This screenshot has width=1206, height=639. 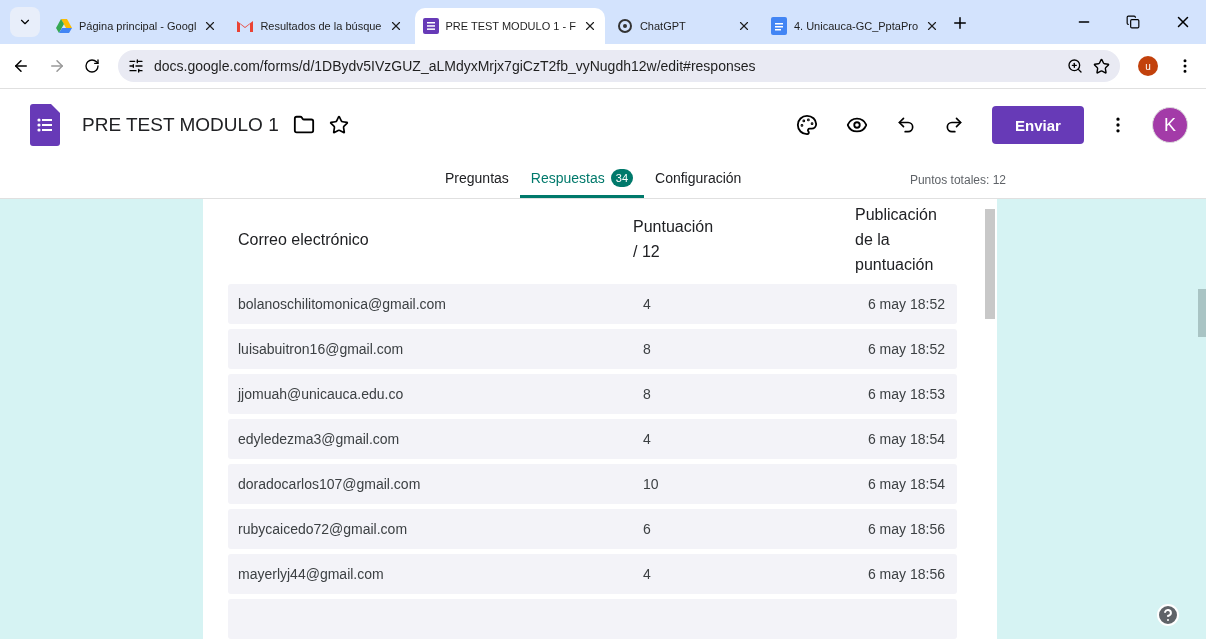 What do you see at coordinates (663, 26) in the screenshot?
I see `tab-title: ChatGPT` at bounding box center [663, 26].